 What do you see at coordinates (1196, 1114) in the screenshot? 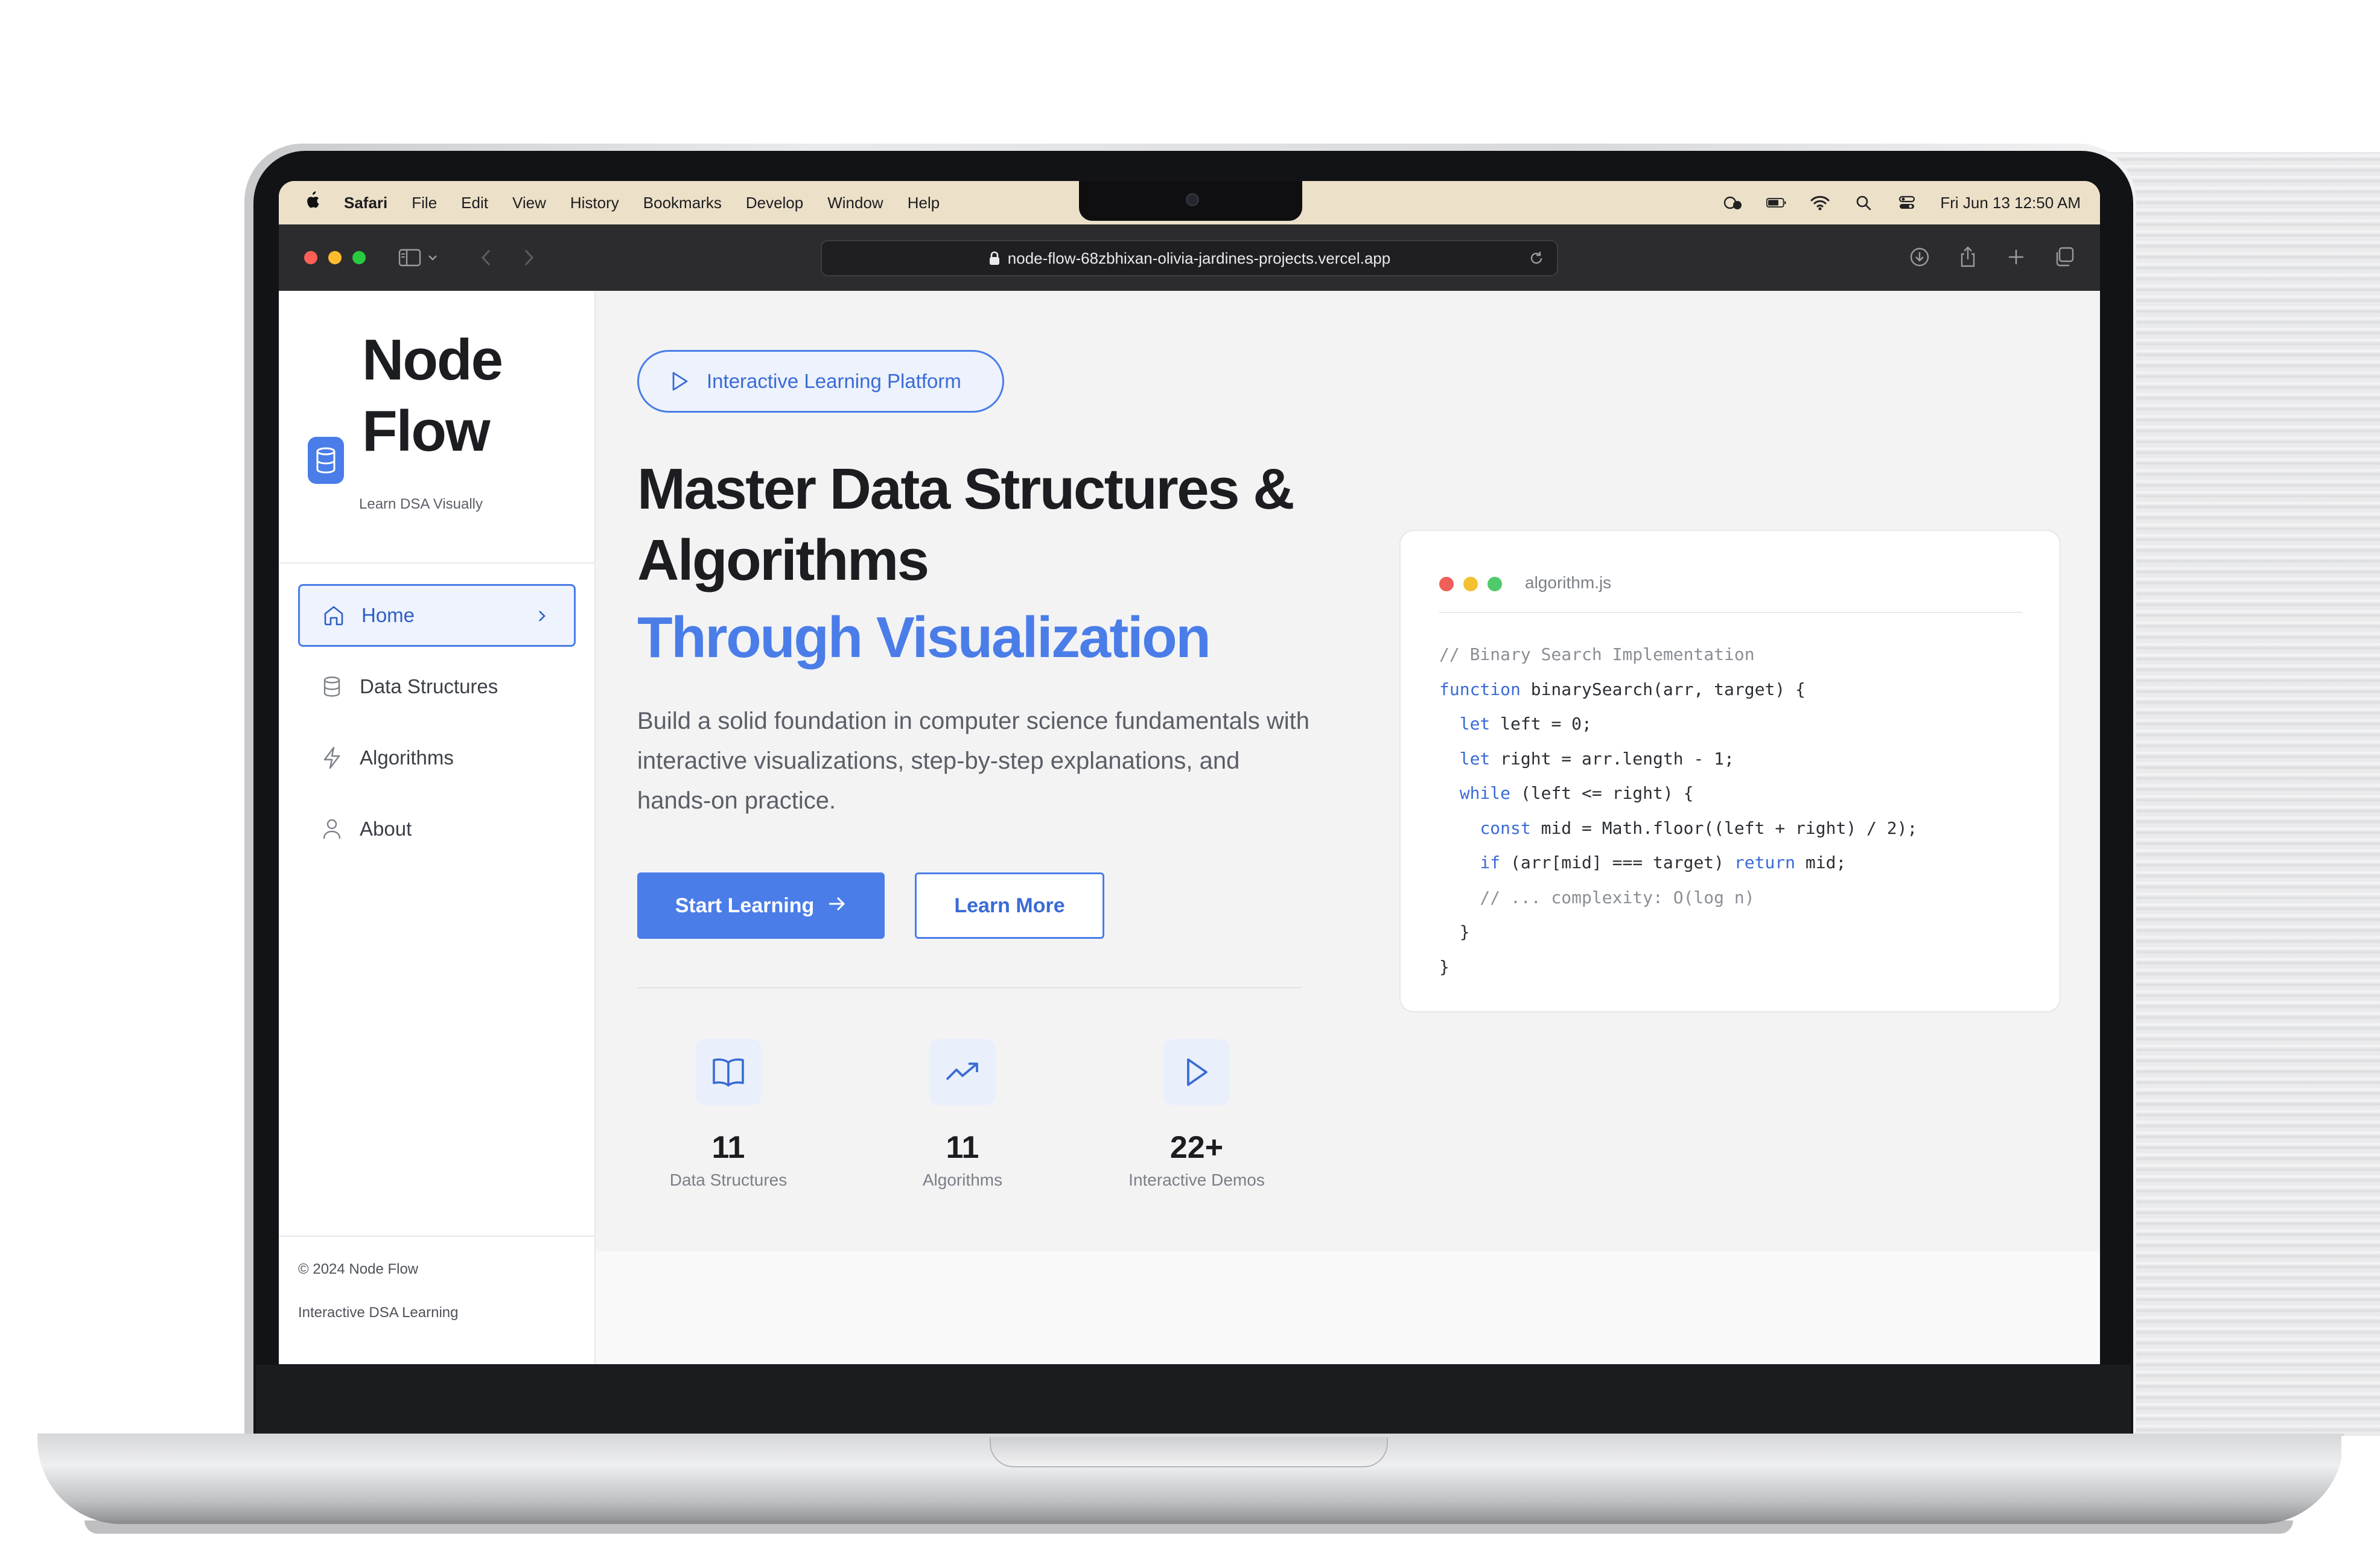
I see `stat-interactive-demos: 22+ Interactive Demos` at bounding box center [1196, 1114].